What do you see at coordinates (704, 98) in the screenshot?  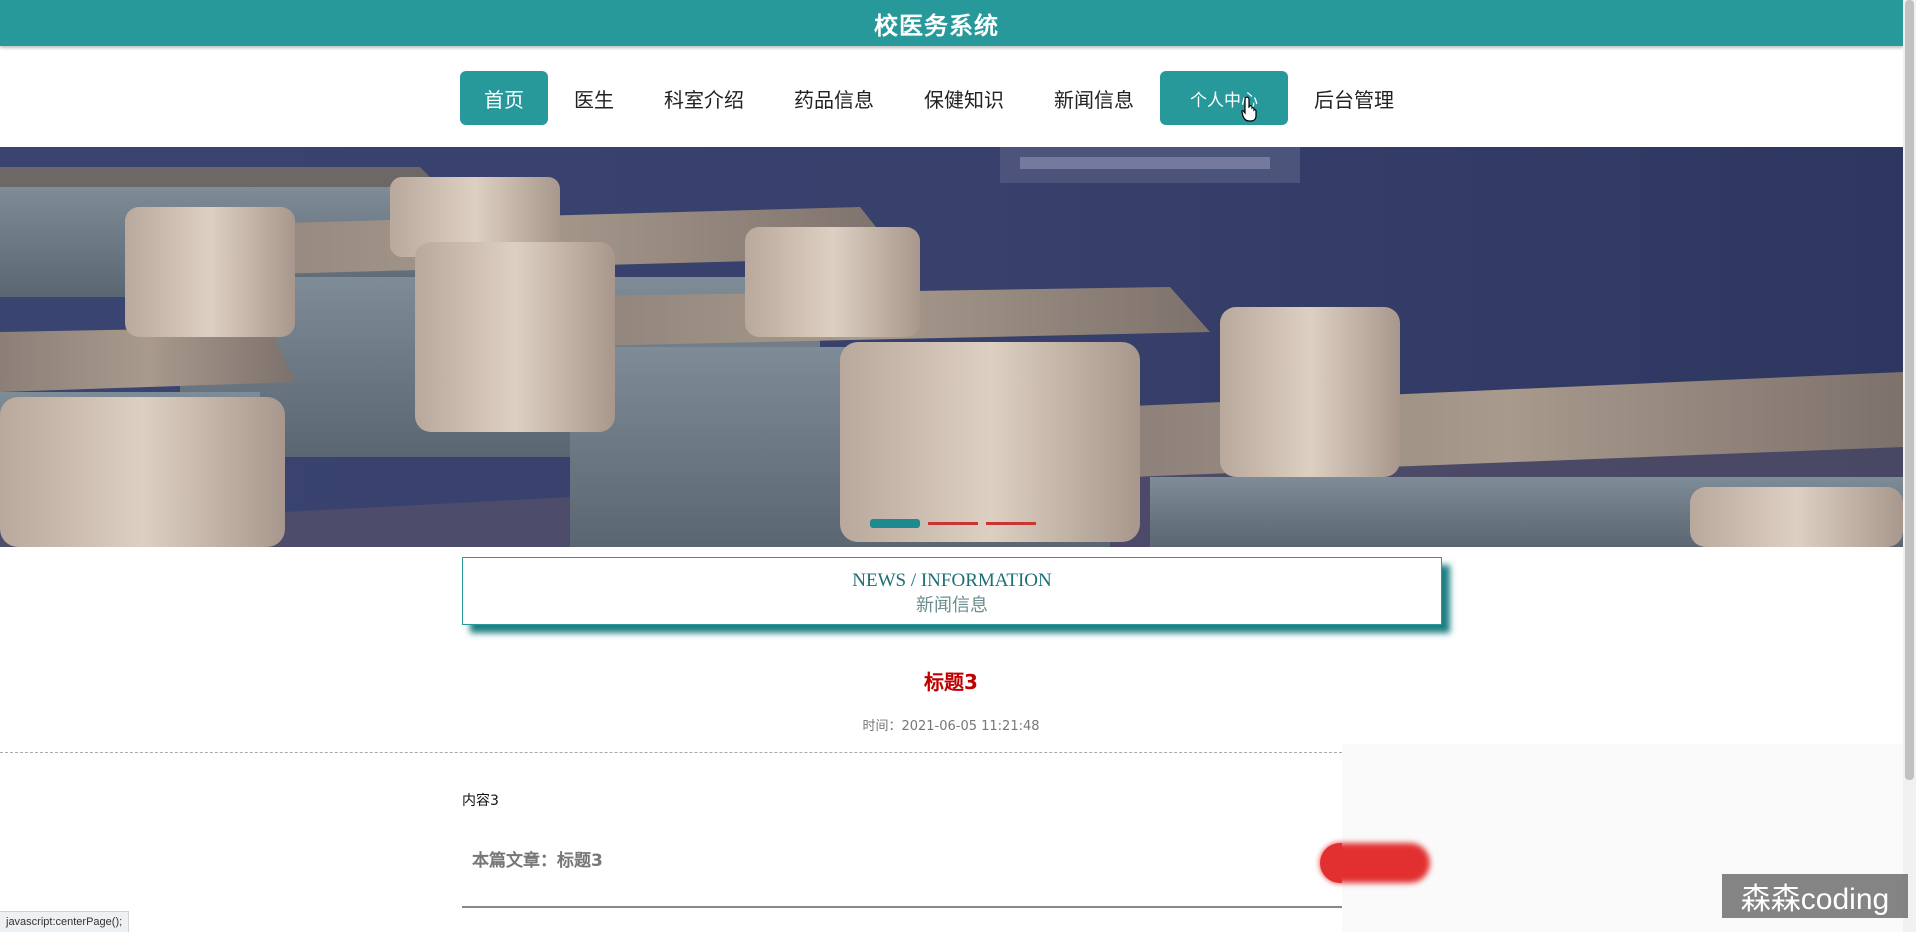 I see `nav-item-departments: 科室介绍` at bounding box center [704, 98].